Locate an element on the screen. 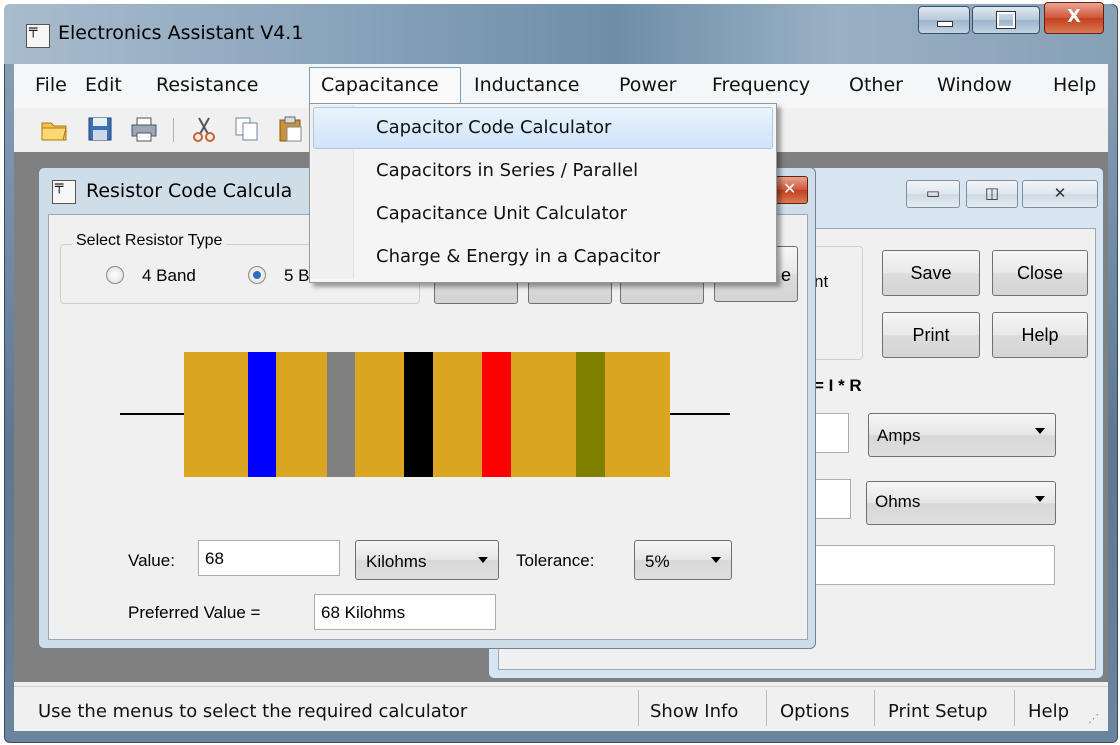 This screenshot has height=745, width=1120. menu-item-capacitance-unit-calculator: Capacitance Unit Calculator is located at coordinates (501, 213).